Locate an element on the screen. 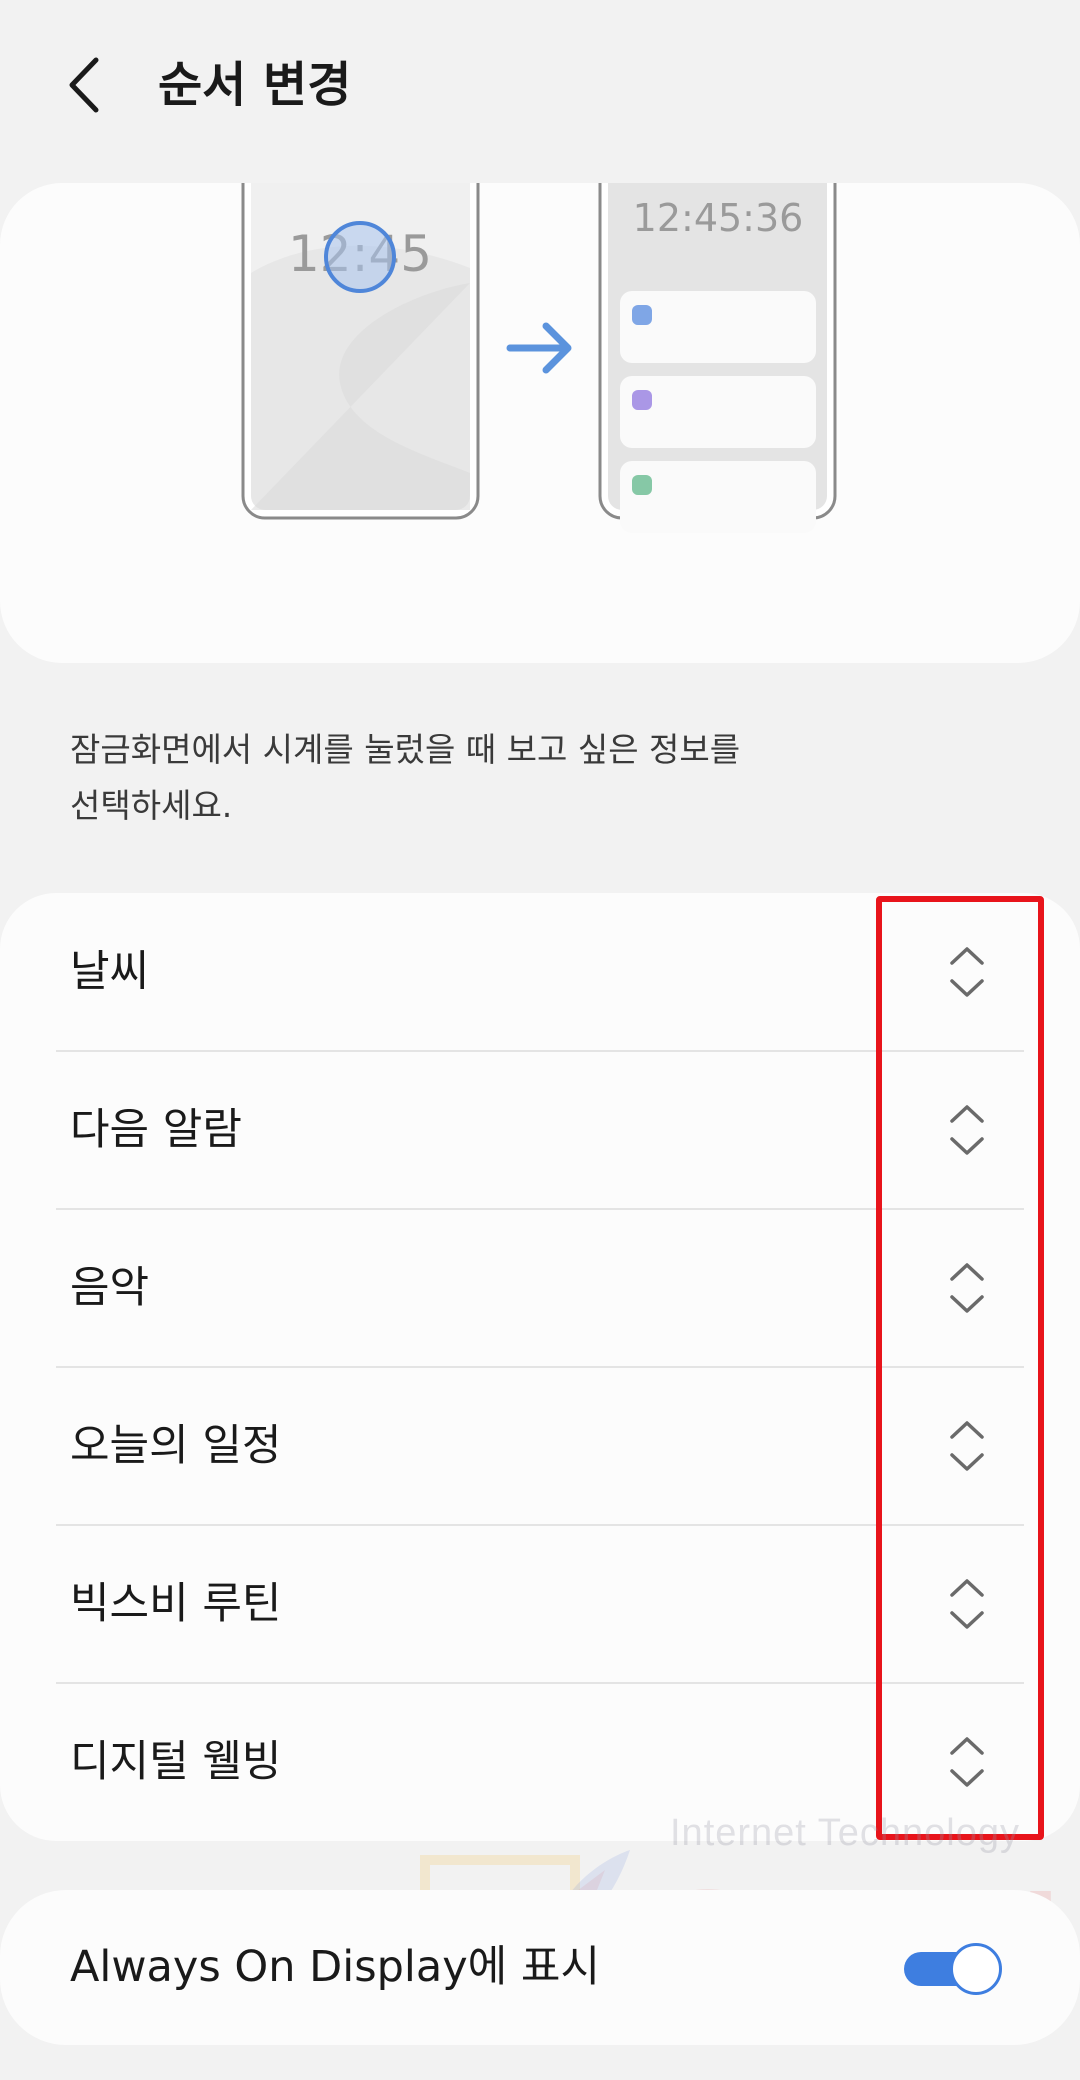  description-text: 잠금화면에서 시계를 눌렀을 때 보고 싶은 정보를 선택하세요. is located at coordinates (550, 778).